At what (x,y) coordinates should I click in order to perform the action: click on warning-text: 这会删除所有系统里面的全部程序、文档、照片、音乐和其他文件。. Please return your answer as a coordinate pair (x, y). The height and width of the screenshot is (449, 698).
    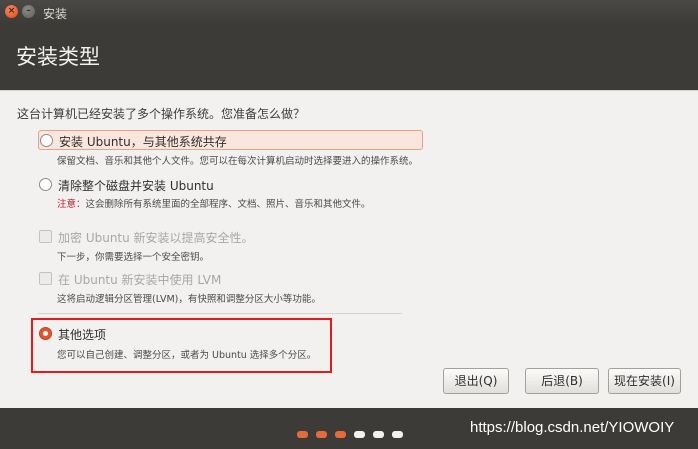
    Looking at the image, I should click on (228, 204).